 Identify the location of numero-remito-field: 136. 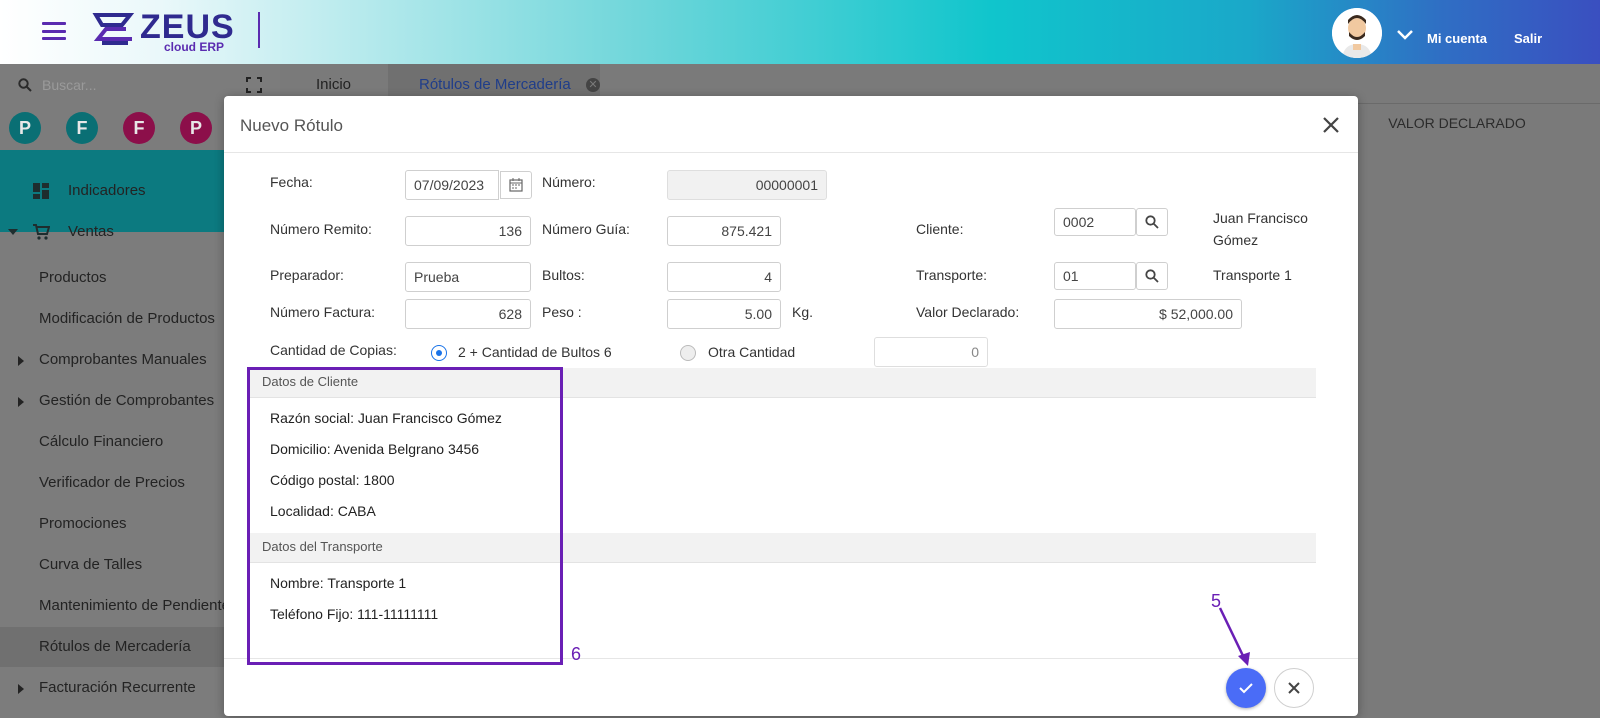
(468, 231).